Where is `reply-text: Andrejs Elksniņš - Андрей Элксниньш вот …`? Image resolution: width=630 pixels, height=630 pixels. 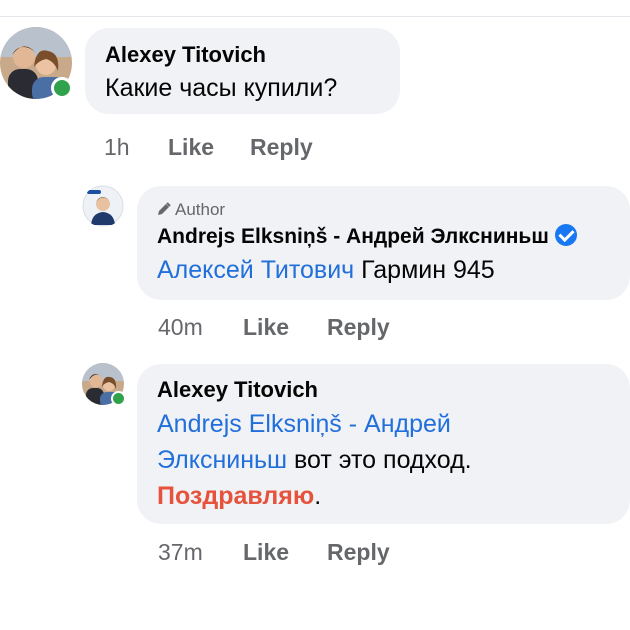 reply-text: Andrejs Elksniņš - Андрей Элксниньш вот … is located at coordinates (393, 460).